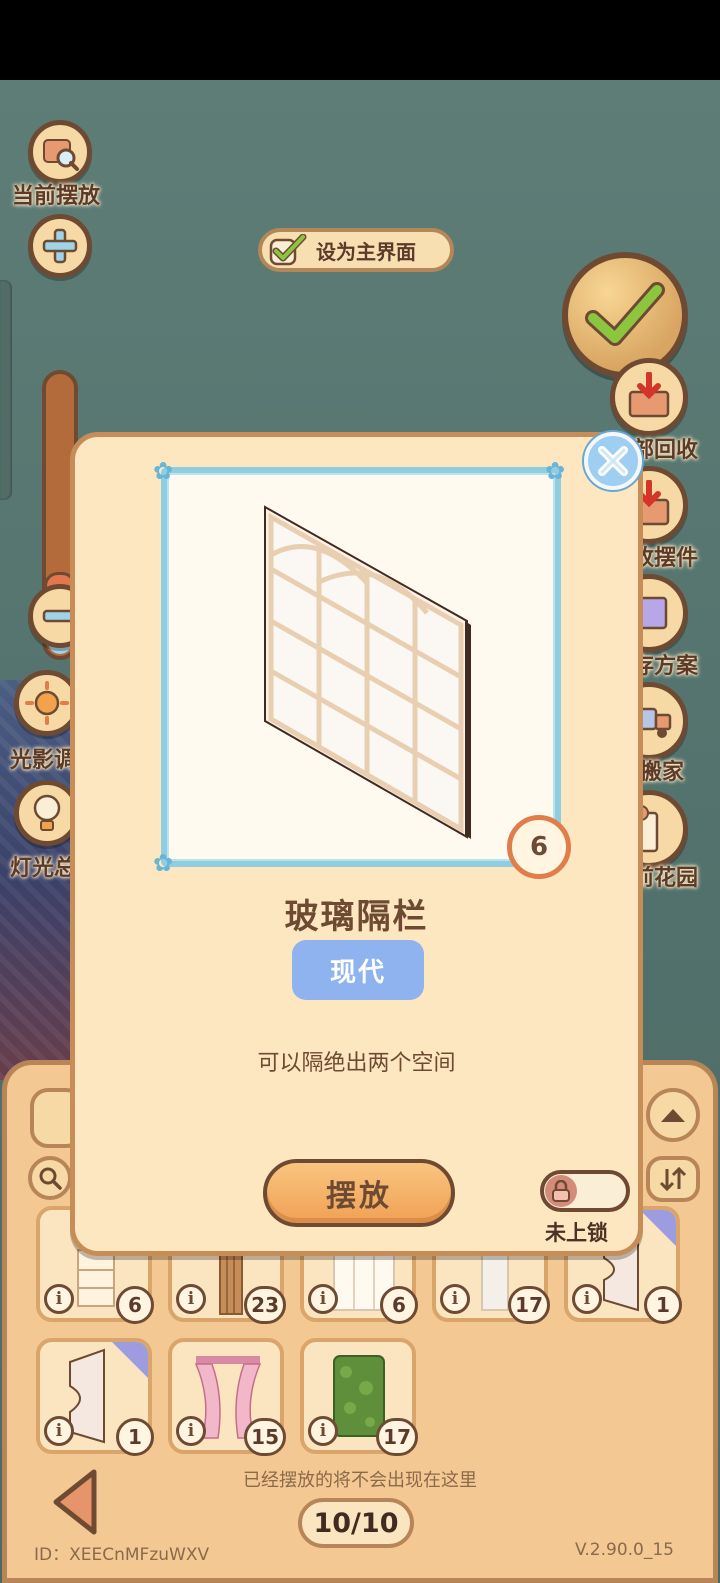  Describe the element at coordinates (288, 250) in the screenshot. I see `checkbox-icon` at that location.